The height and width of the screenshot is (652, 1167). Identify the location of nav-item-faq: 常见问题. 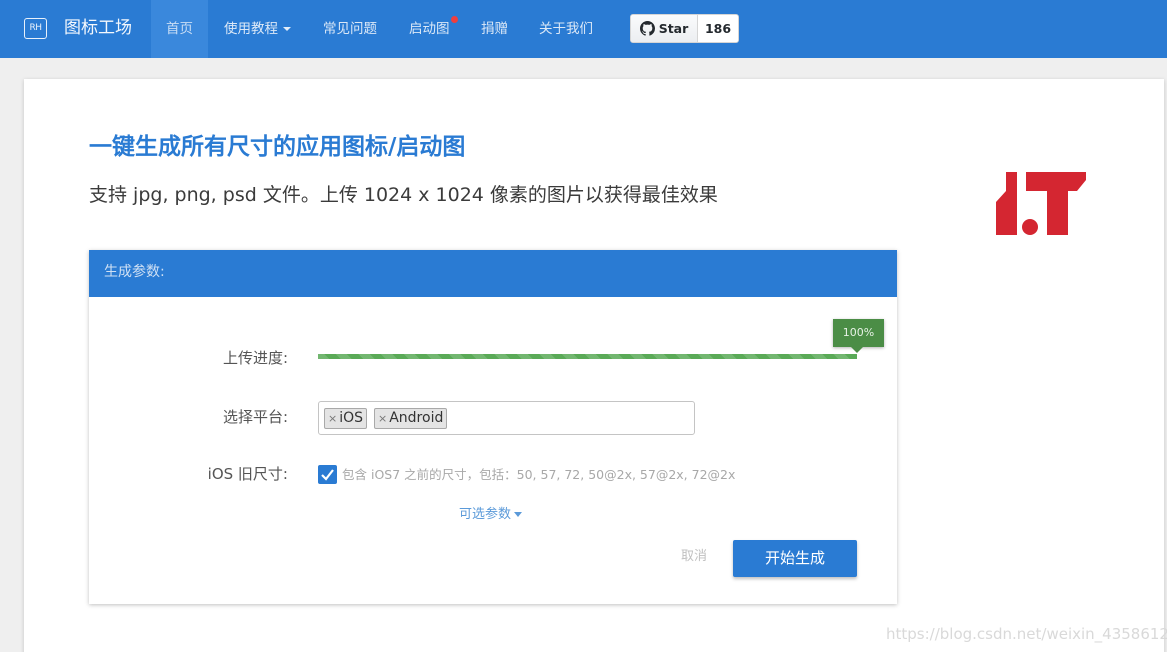
(350, 29).